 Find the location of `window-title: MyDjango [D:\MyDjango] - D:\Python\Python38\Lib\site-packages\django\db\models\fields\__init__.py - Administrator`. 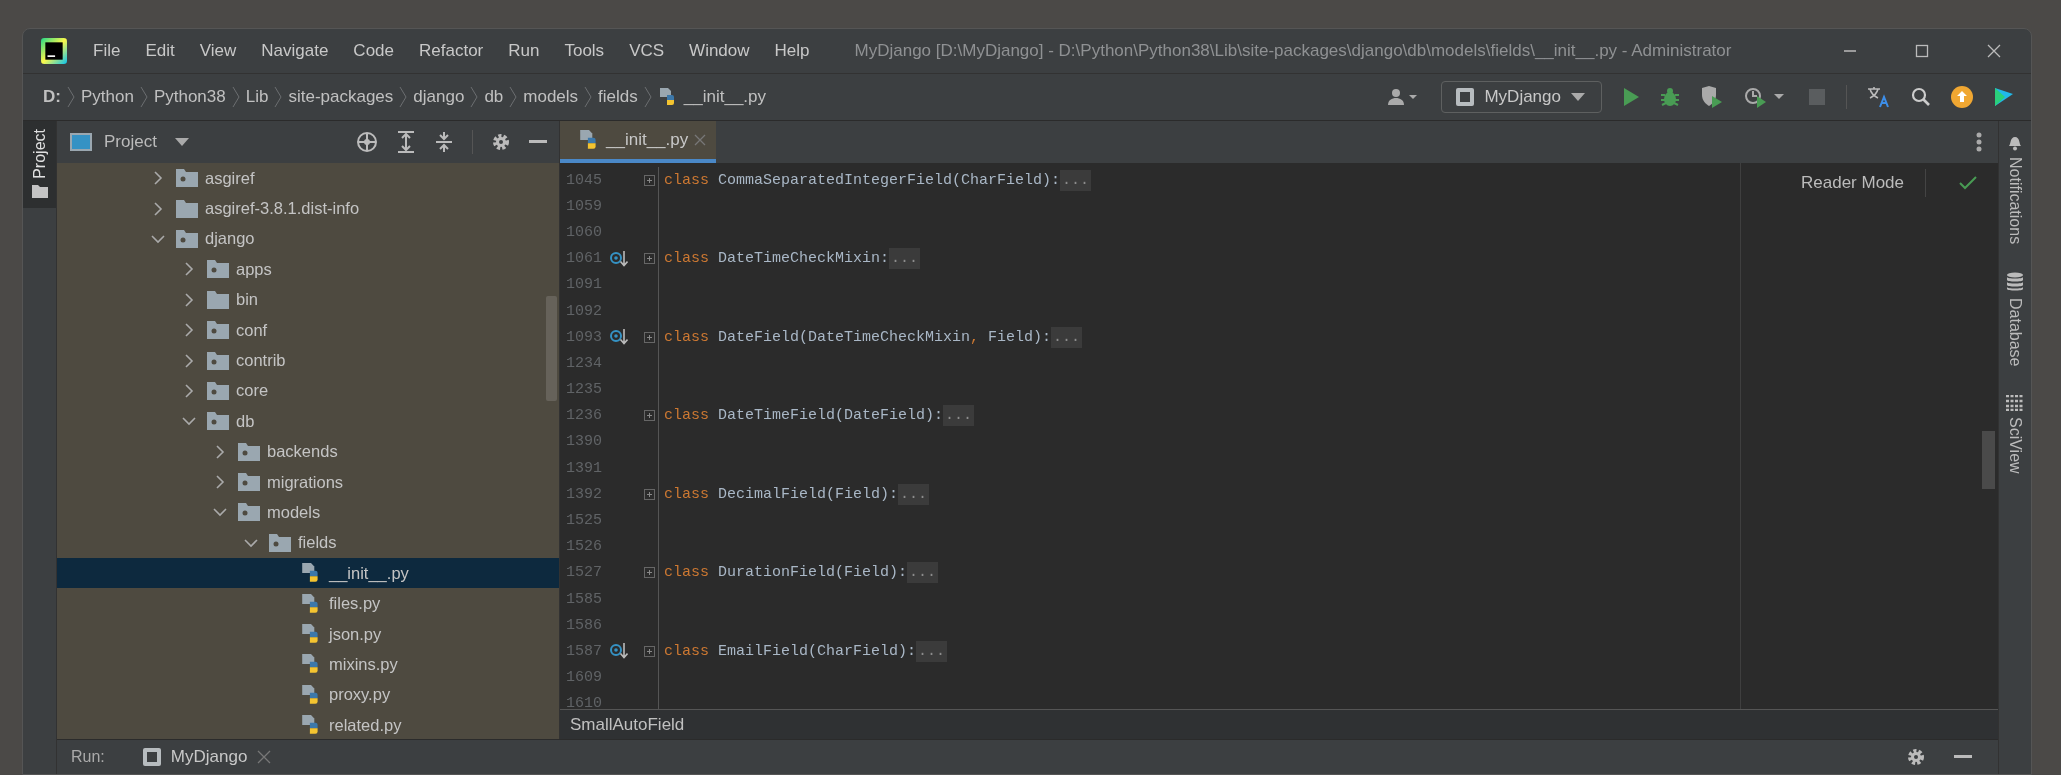

window-title: MyDjango [D:\MyDjango] - D:\Python\Python38\Lib\site-packages\django\db\models\fields\__init__.py - Administrator is located at coordinates (1293, 51).